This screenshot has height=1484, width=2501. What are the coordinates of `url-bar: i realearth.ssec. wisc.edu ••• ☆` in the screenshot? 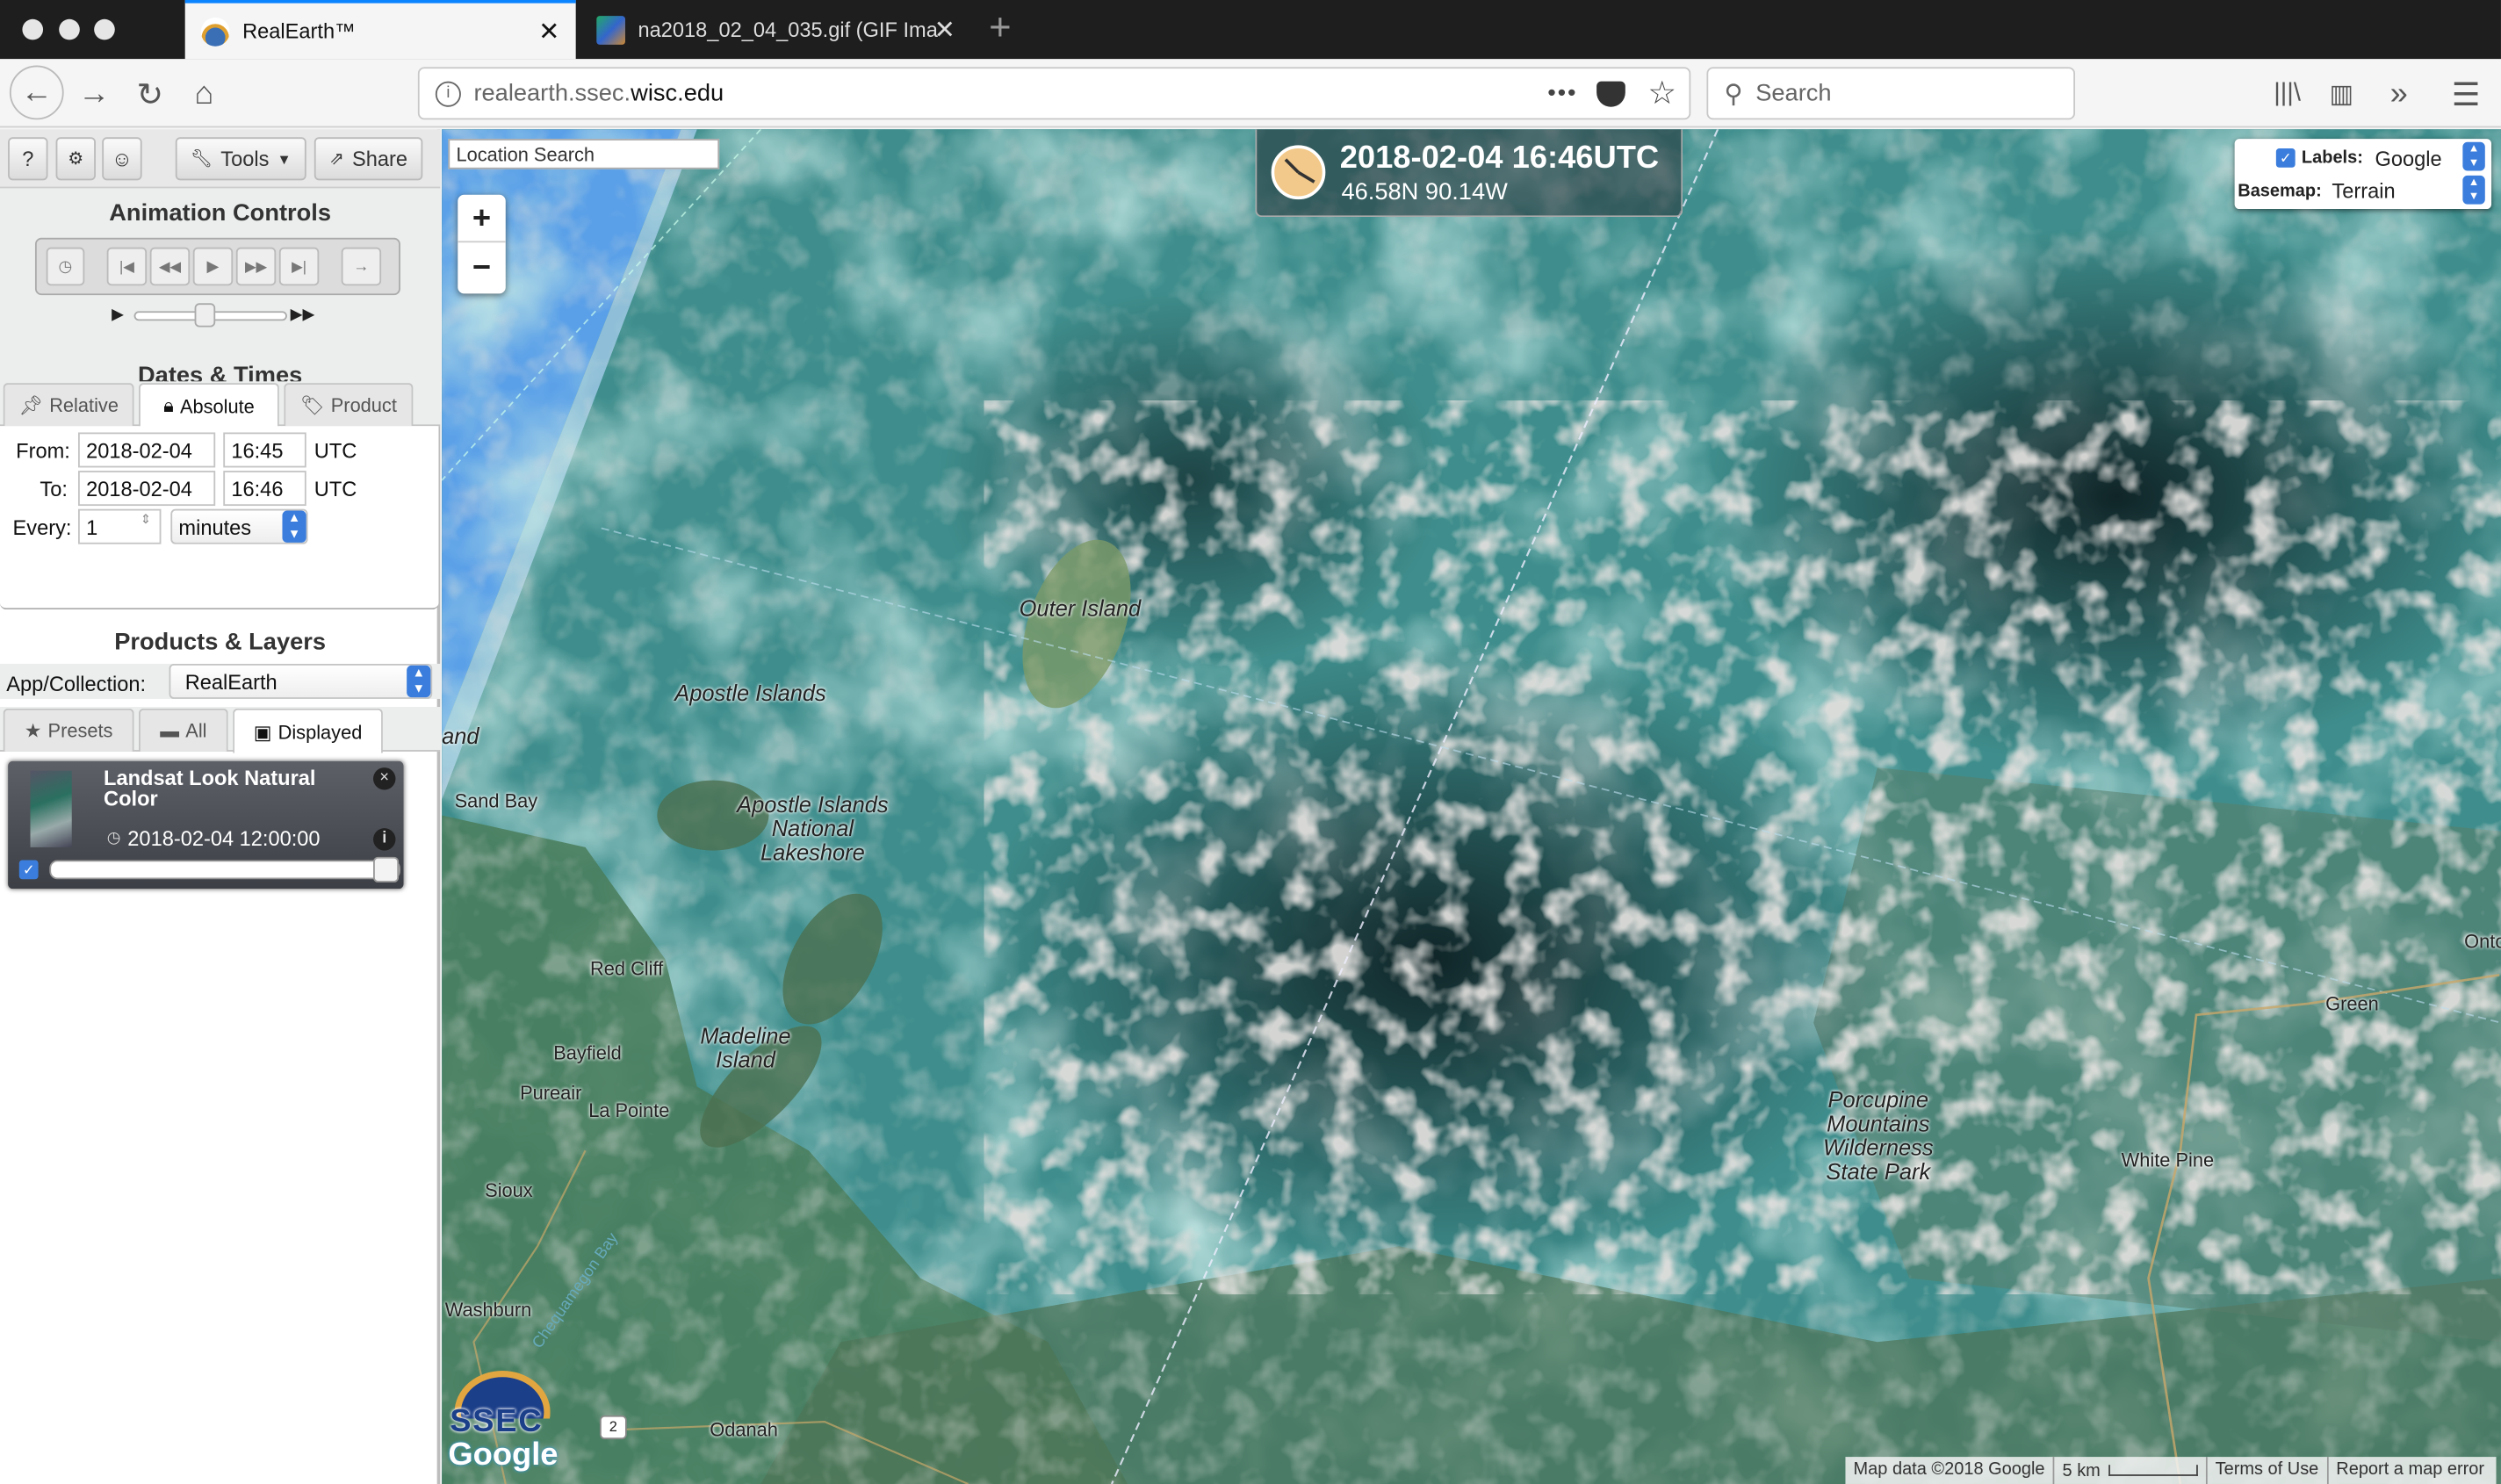 It's located at (1054, 93).